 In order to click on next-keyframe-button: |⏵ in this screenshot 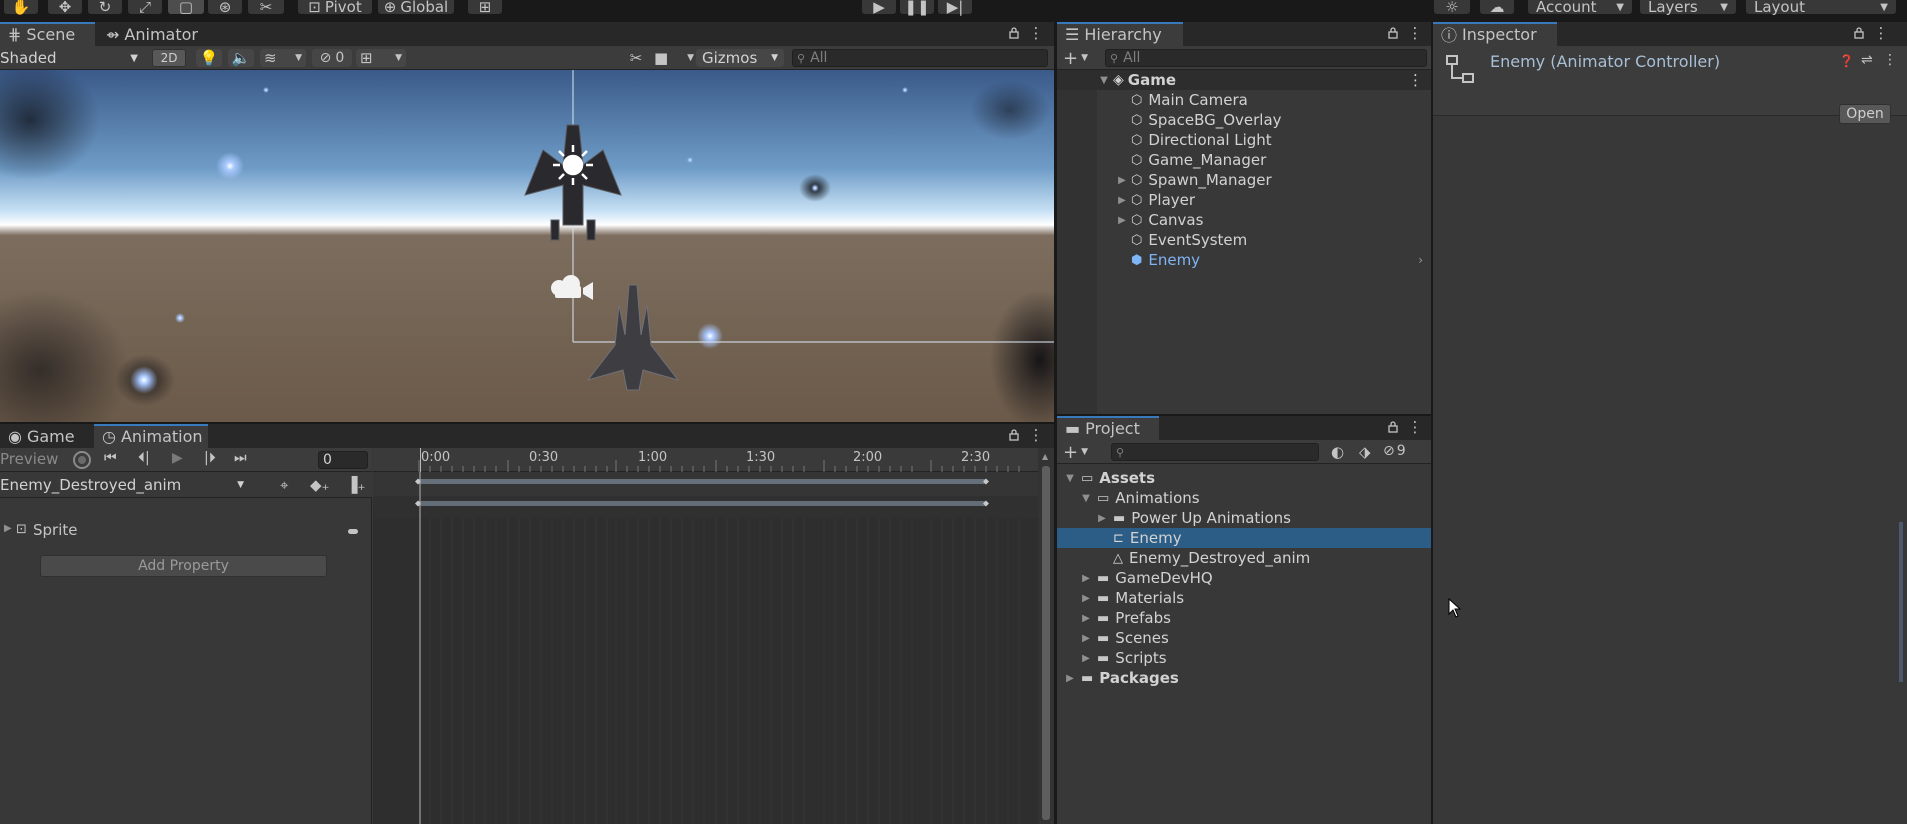, I will do `click(210, 458)`.